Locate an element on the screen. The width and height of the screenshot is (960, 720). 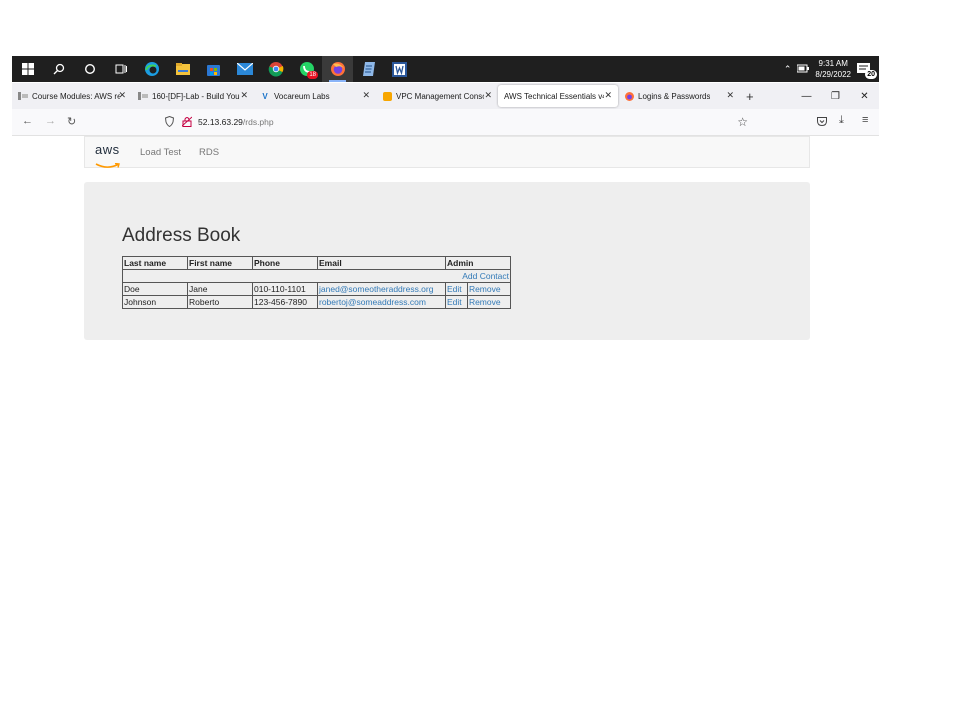
windows-start-icon is located at coordinates (27, 69).